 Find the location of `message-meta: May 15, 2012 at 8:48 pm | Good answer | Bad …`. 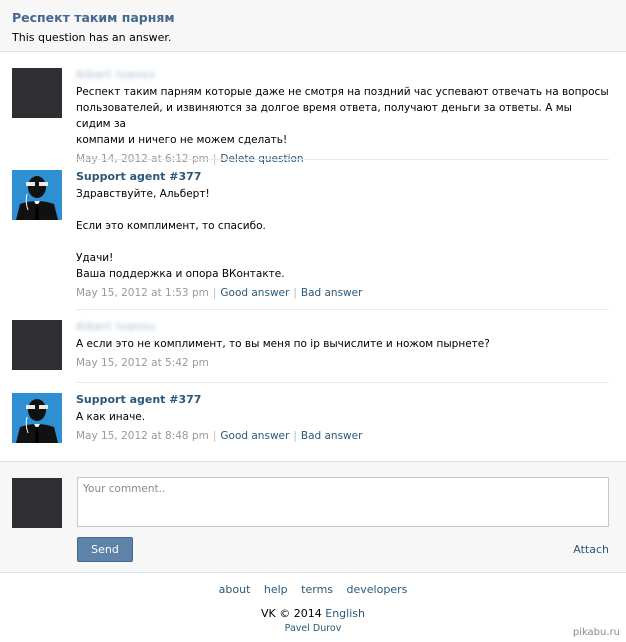

message-meta: May 15, 2012 at 8:48 pm | Good answer | Bad … is located at coordinates (219, 436).